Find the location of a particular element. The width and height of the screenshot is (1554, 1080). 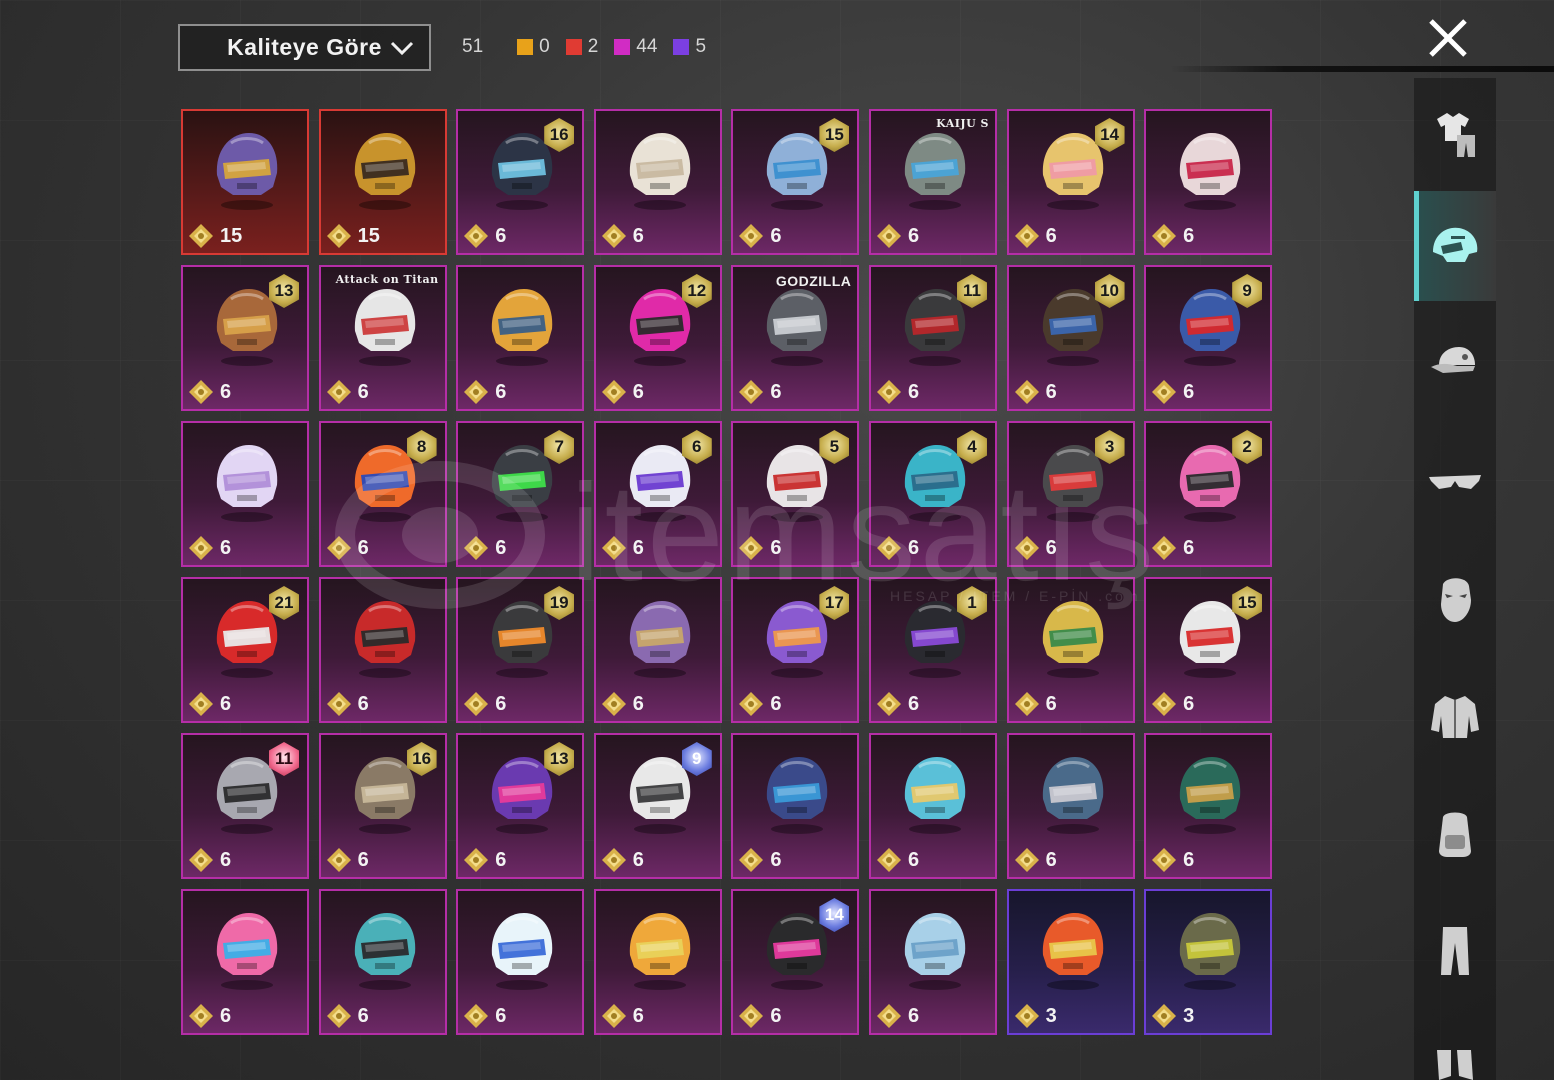

item-tile: KAIJU S 6 is located at coordinates (932, 182).